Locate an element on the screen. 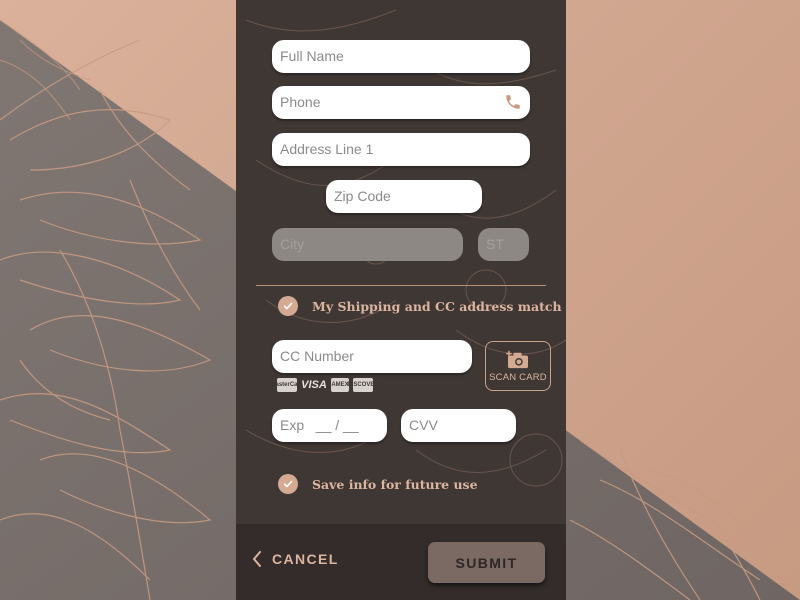 This screenshot has width=800, height=600. amex-logo: AMEX is located at coordinates (340, 385).